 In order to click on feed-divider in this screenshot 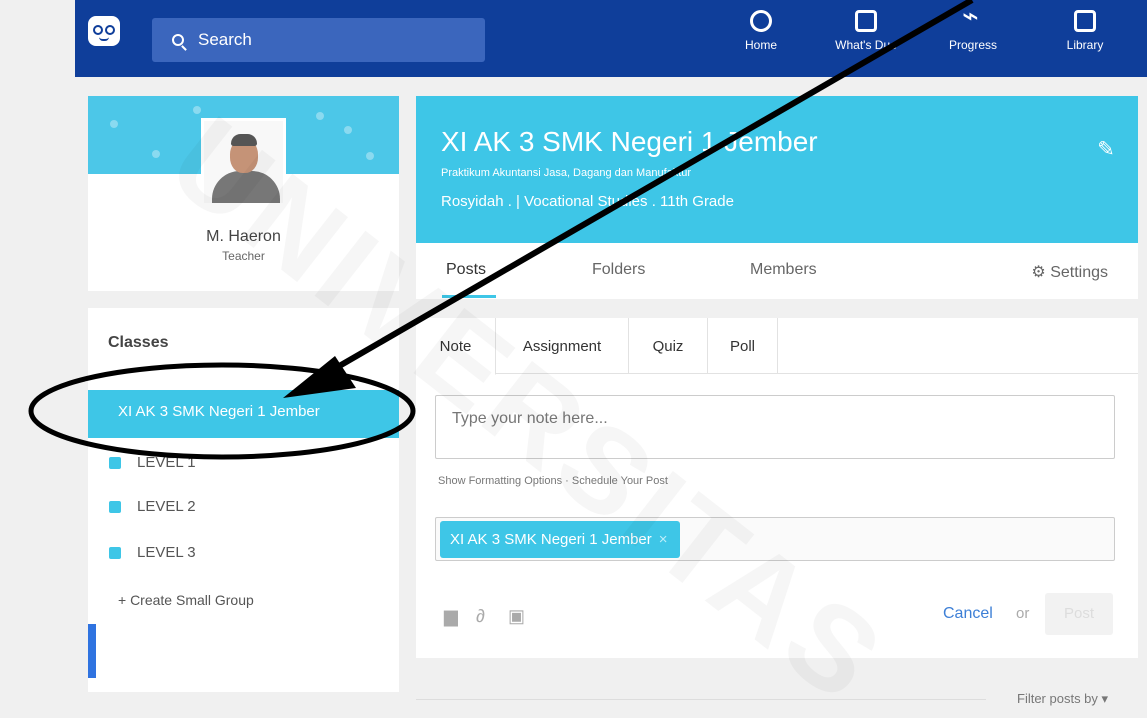, I will do `click(701, 699)`.